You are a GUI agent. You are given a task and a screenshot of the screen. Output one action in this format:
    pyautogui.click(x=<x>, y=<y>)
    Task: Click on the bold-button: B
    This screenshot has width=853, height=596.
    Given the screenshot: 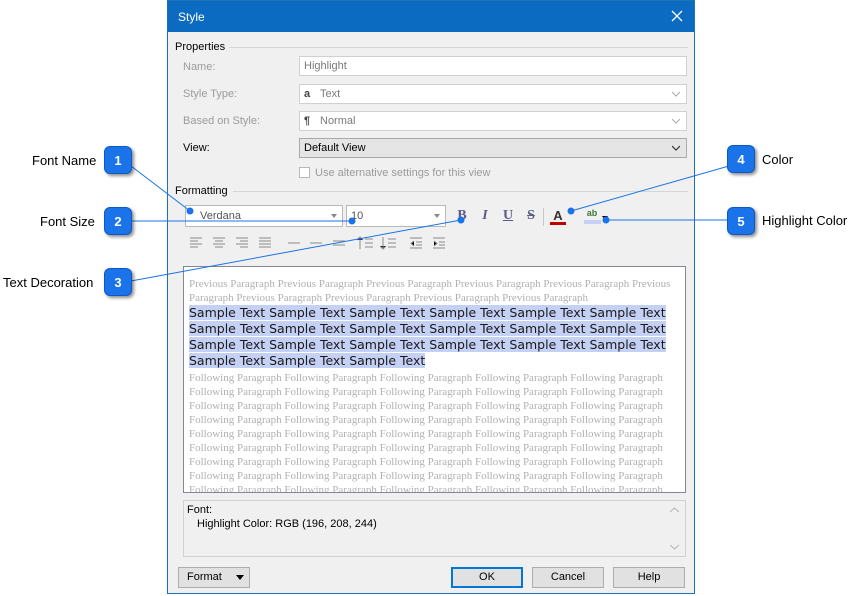 What is the action you would take?
    pyautogui.click(x=462, y=216)
    